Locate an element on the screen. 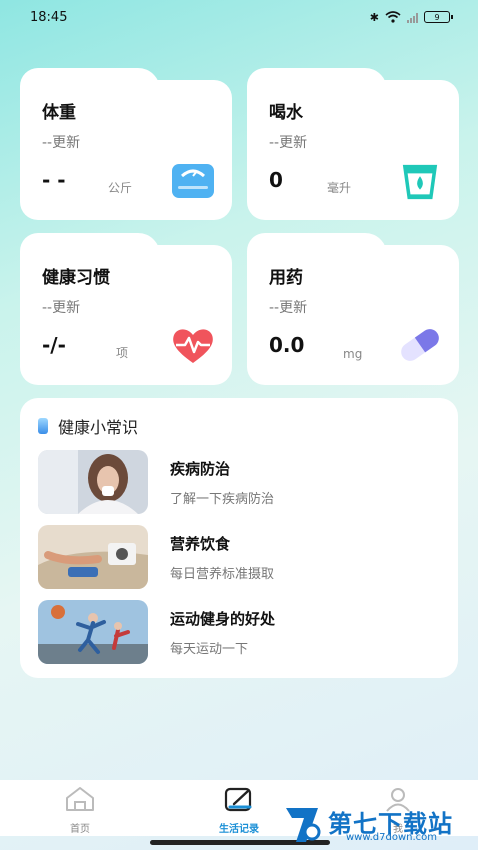 The height and width of the screenshot is (850, 478). card-value: 0.0 is located at coordinates (287, 345).